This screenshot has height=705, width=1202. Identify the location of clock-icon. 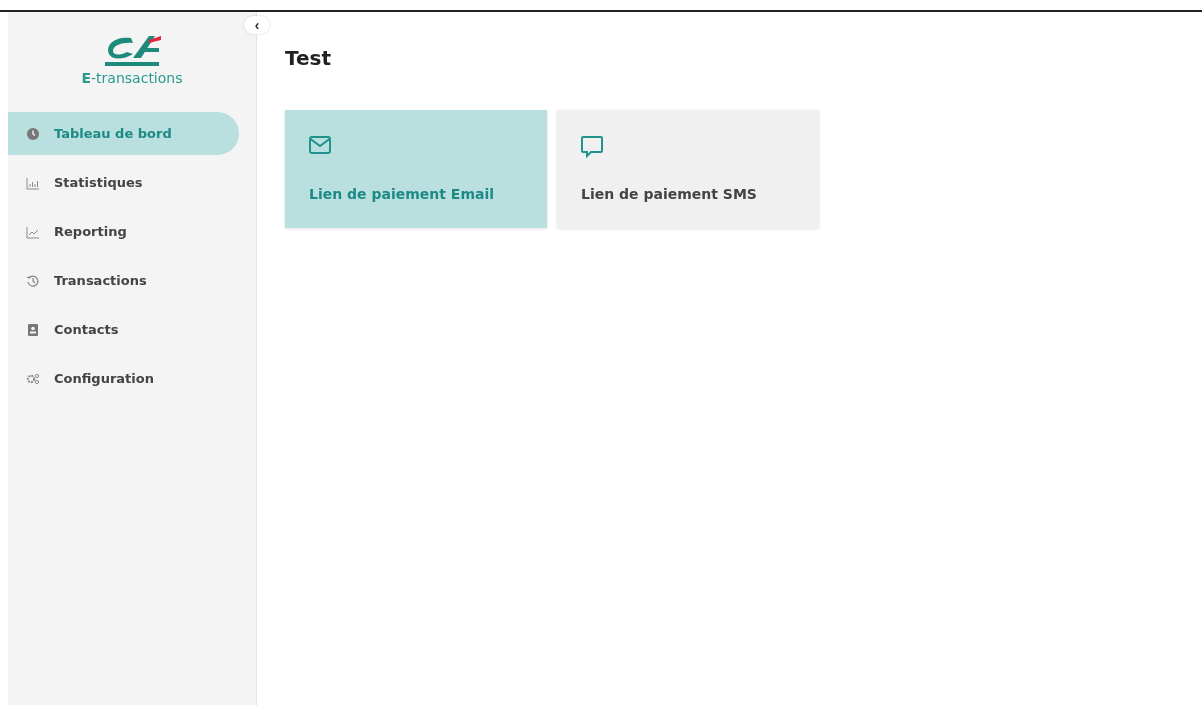
(33, 133).